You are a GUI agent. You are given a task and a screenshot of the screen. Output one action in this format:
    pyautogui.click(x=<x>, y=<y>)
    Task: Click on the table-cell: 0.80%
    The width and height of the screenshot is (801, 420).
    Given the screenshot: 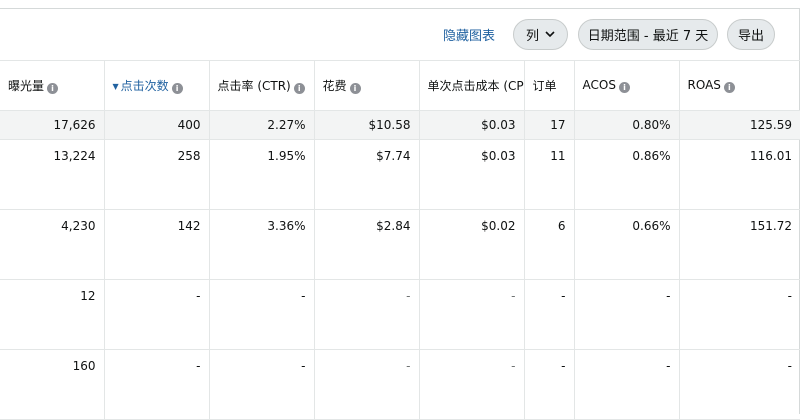 What is the action you would take?
    pyautogui.click(x=627, y=125)
    